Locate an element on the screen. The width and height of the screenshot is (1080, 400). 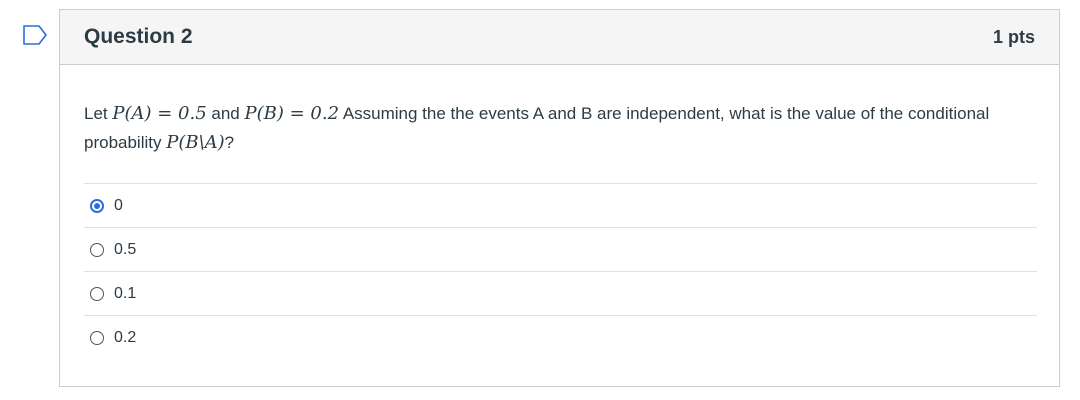
question-text-part: ? is located at coordinates (229, 142).